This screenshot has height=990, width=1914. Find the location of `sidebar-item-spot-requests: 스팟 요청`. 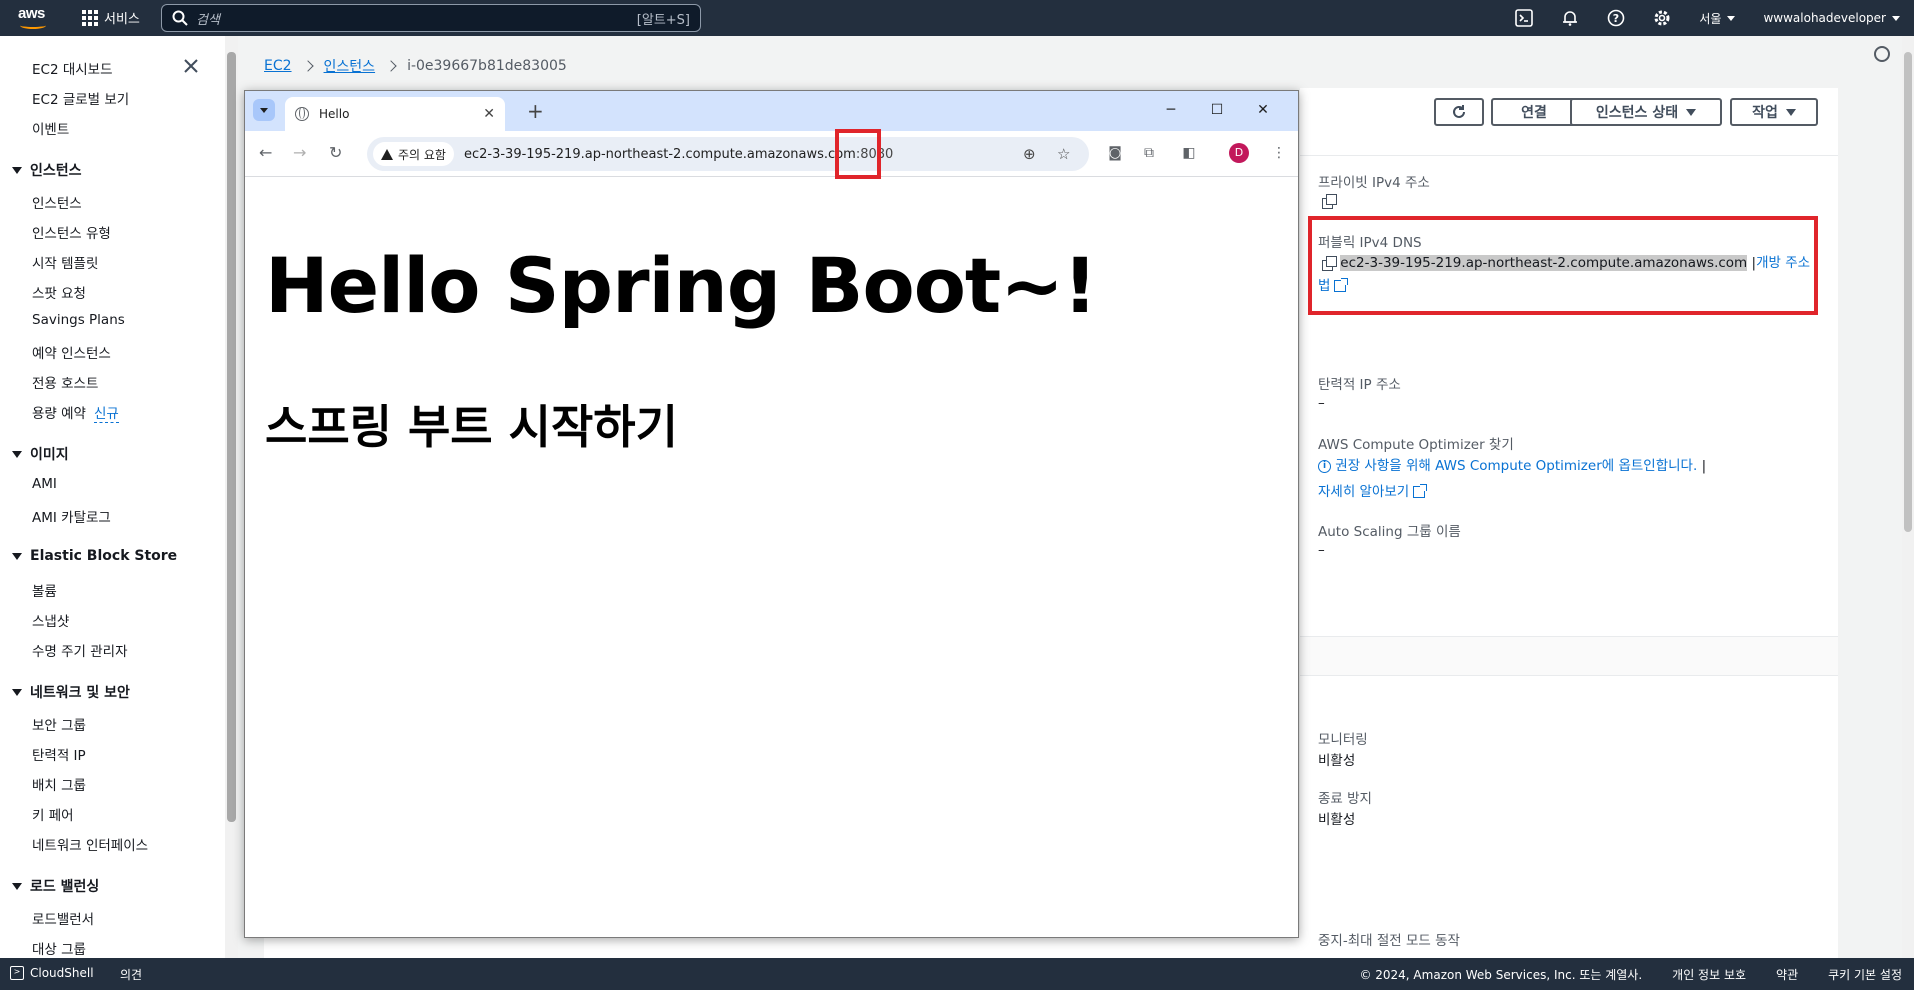

sidebar-item-spot-requests: 스팟 요청 is located at coordinates (59, 292).